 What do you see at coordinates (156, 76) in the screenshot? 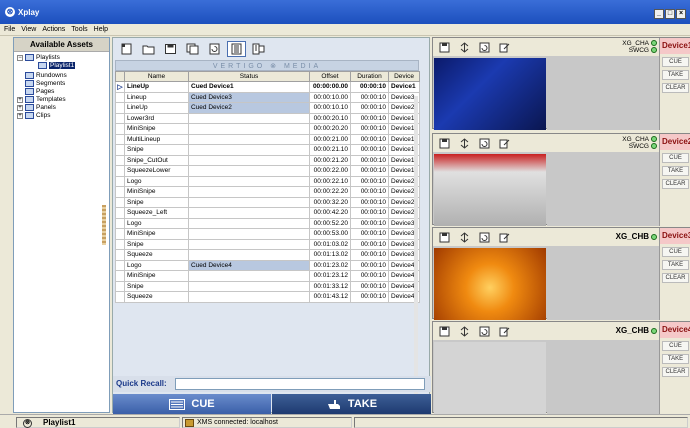
I see `col-name-header: Name` at bounding box center [156, 76].